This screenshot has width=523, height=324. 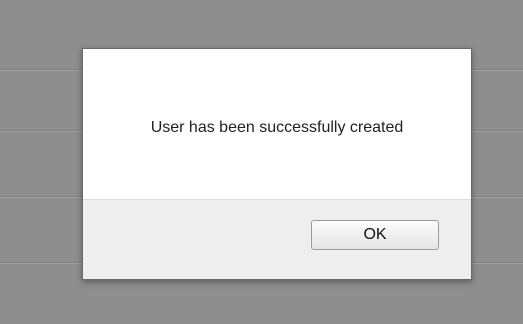 What do you see at coordinates (277, 127) in the screenshot?
I see `dialog-message: User has been successfully created` at bounding box center [277, 127].